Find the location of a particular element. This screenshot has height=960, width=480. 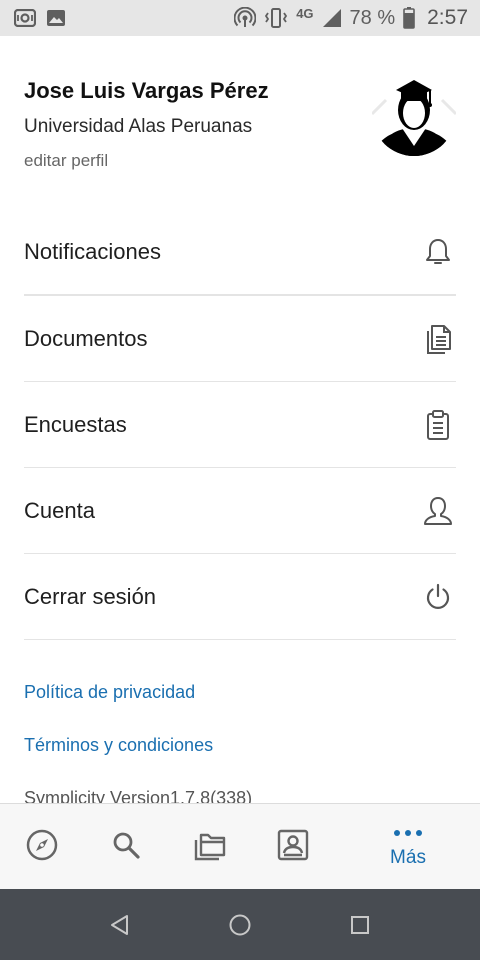

menu-item-label: Encuestas is located at coordinates (75, 424).